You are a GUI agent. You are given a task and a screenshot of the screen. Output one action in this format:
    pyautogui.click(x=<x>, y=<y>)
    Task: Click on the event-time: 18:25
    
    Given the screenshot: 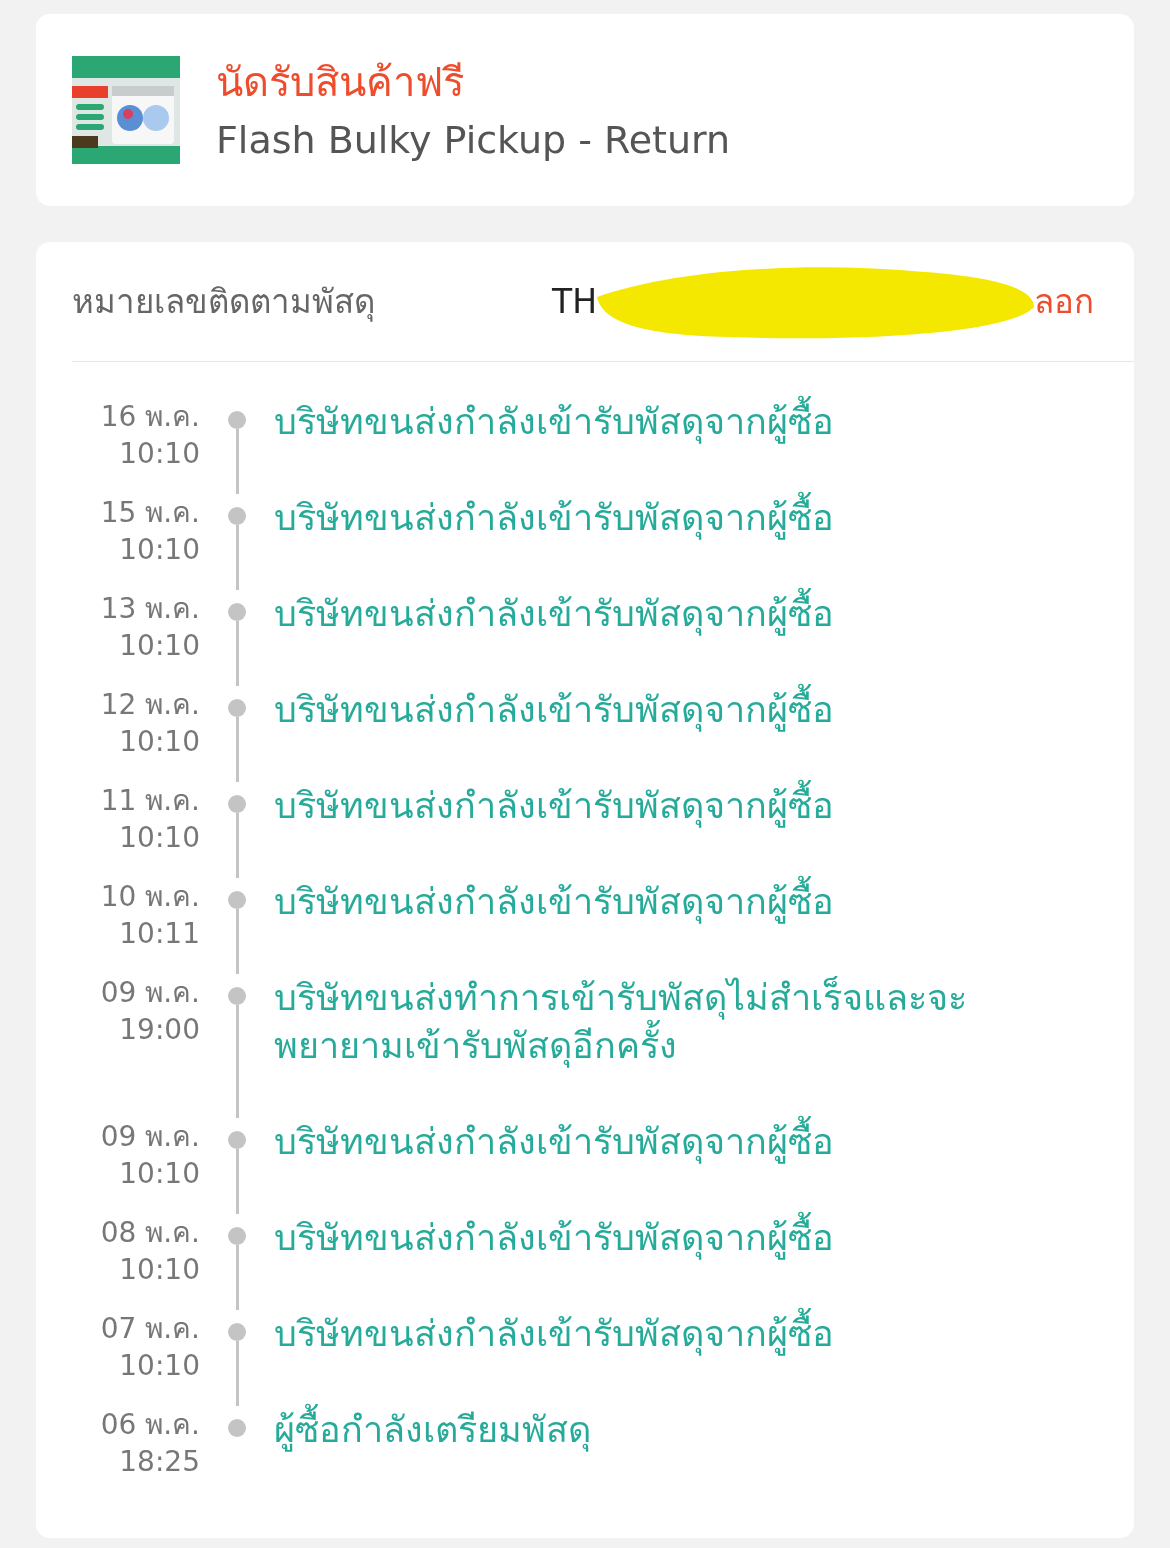 What is the action you would take?
    pyautogui.click(x=159, y=1462)
    